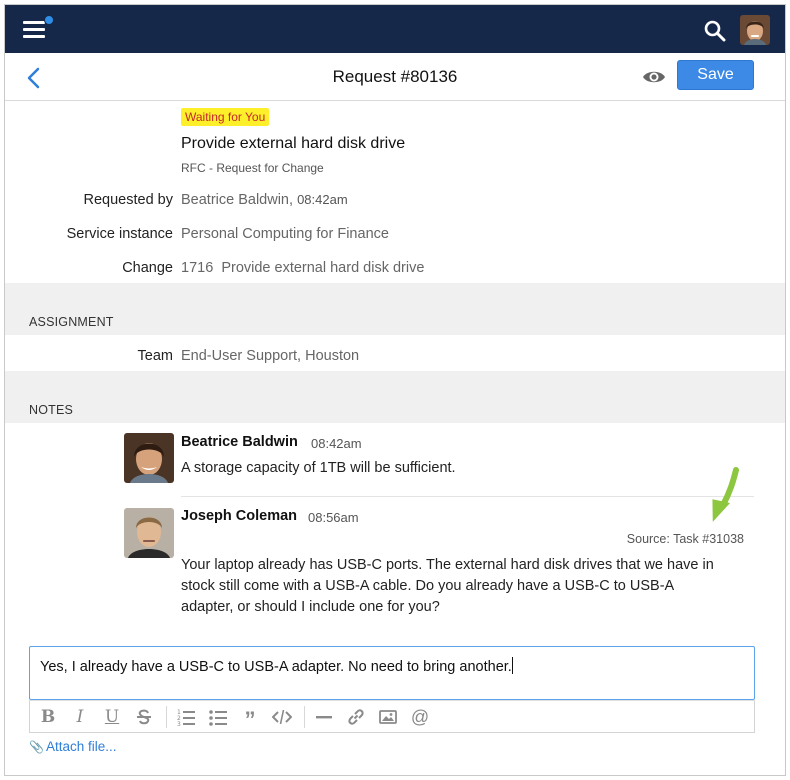 This screenshot has height=780, width=790. I want to click on requested-by-label: Requested by, so click(128, 200).